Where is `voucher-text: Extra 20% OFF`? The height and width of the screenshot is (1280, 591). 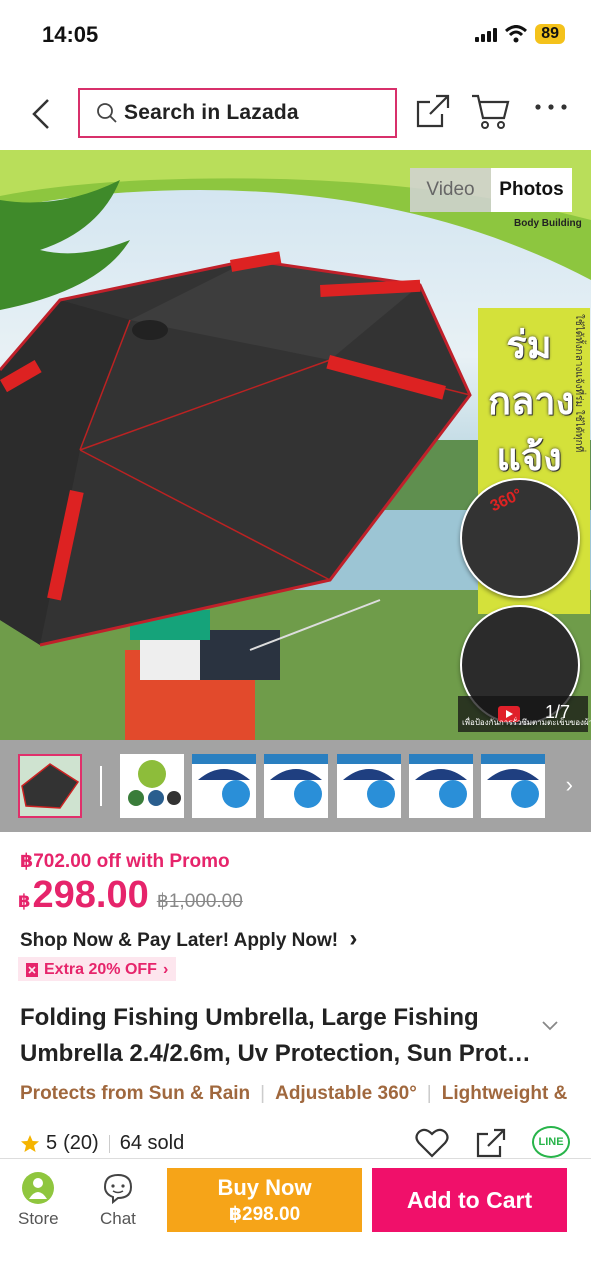
voucher-text: Extra 20% OFF is located at coordinates (100, 969).